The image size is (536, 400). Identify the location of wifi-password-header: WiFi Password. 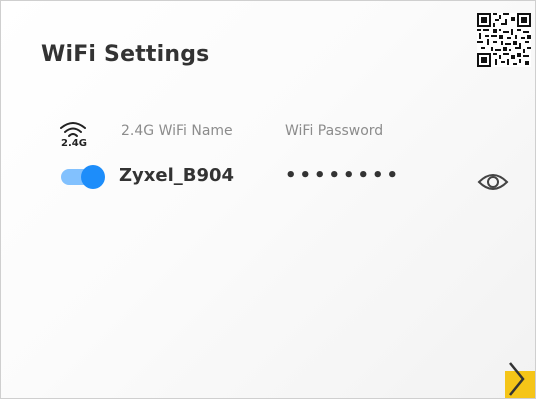
(334, 131).